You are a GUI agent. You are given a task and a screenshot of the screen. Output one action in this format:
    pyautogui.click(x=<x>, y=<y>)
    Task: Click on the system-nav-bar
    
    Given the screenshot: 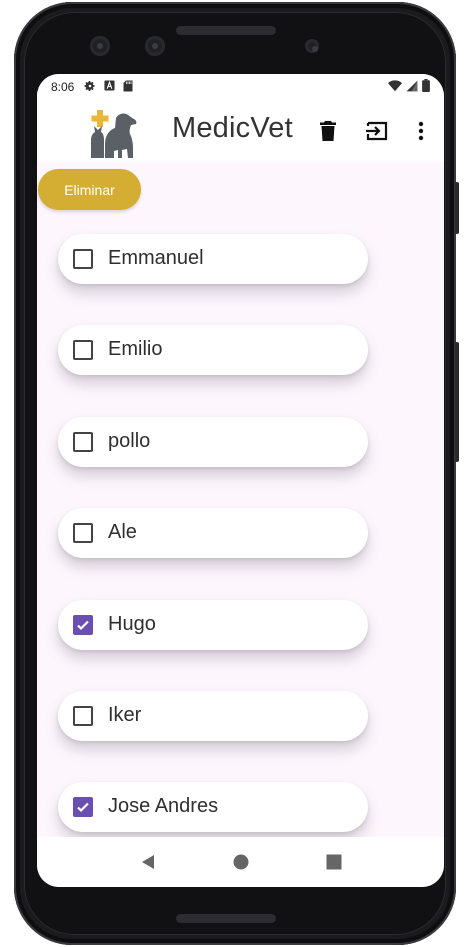 What is the action you would take?
    pyautogui.click(x=240, y=862)
    